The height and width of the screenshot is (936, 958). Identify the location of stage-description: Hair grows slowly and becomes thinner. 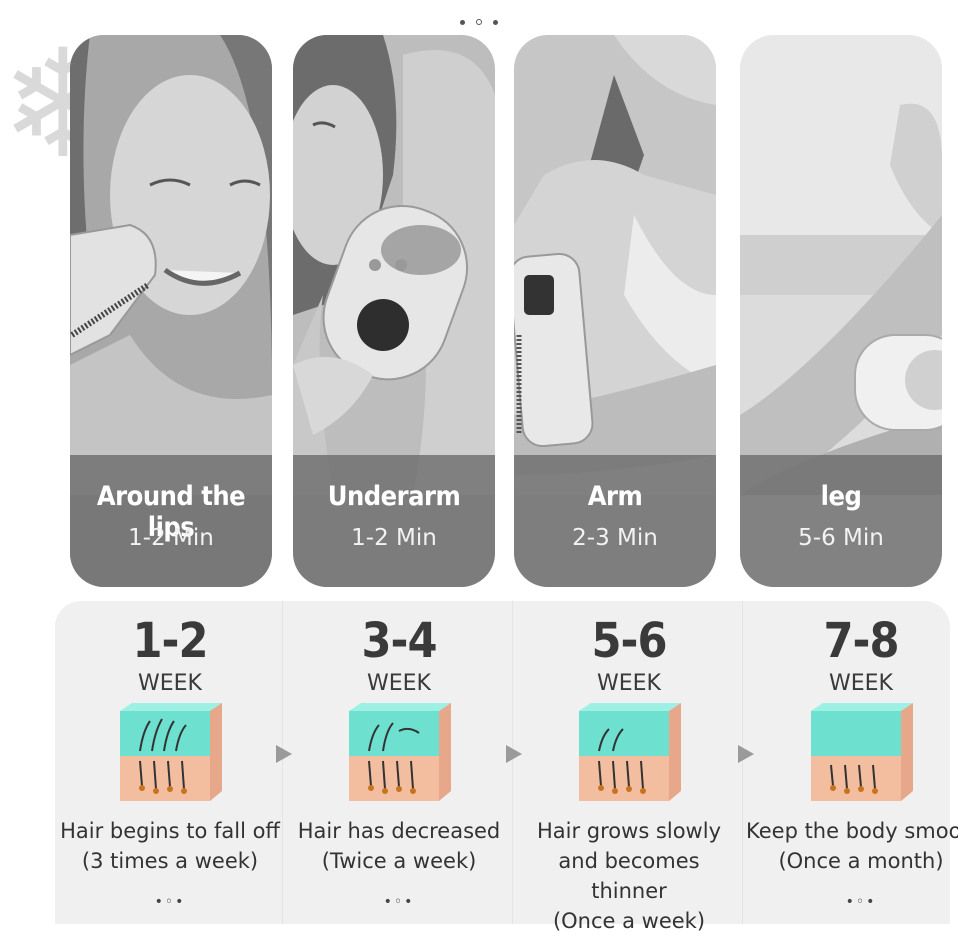
(628, 861).